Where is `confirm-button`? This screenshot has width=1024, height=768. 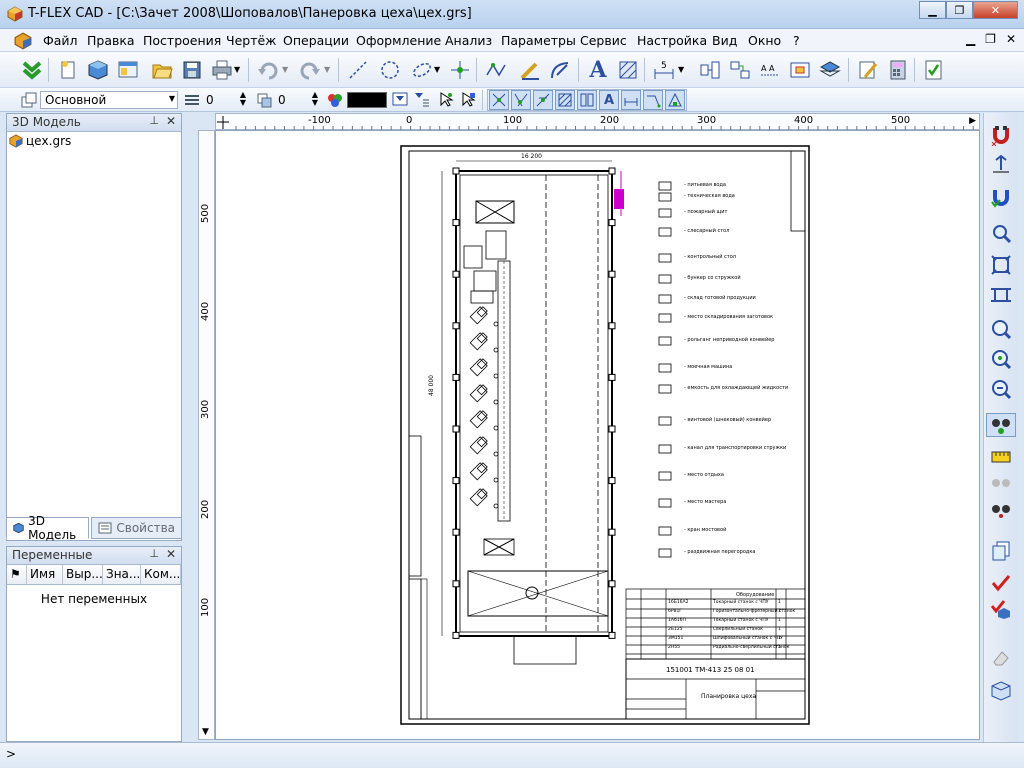
confirm-button is located at coordinates (32, 70).